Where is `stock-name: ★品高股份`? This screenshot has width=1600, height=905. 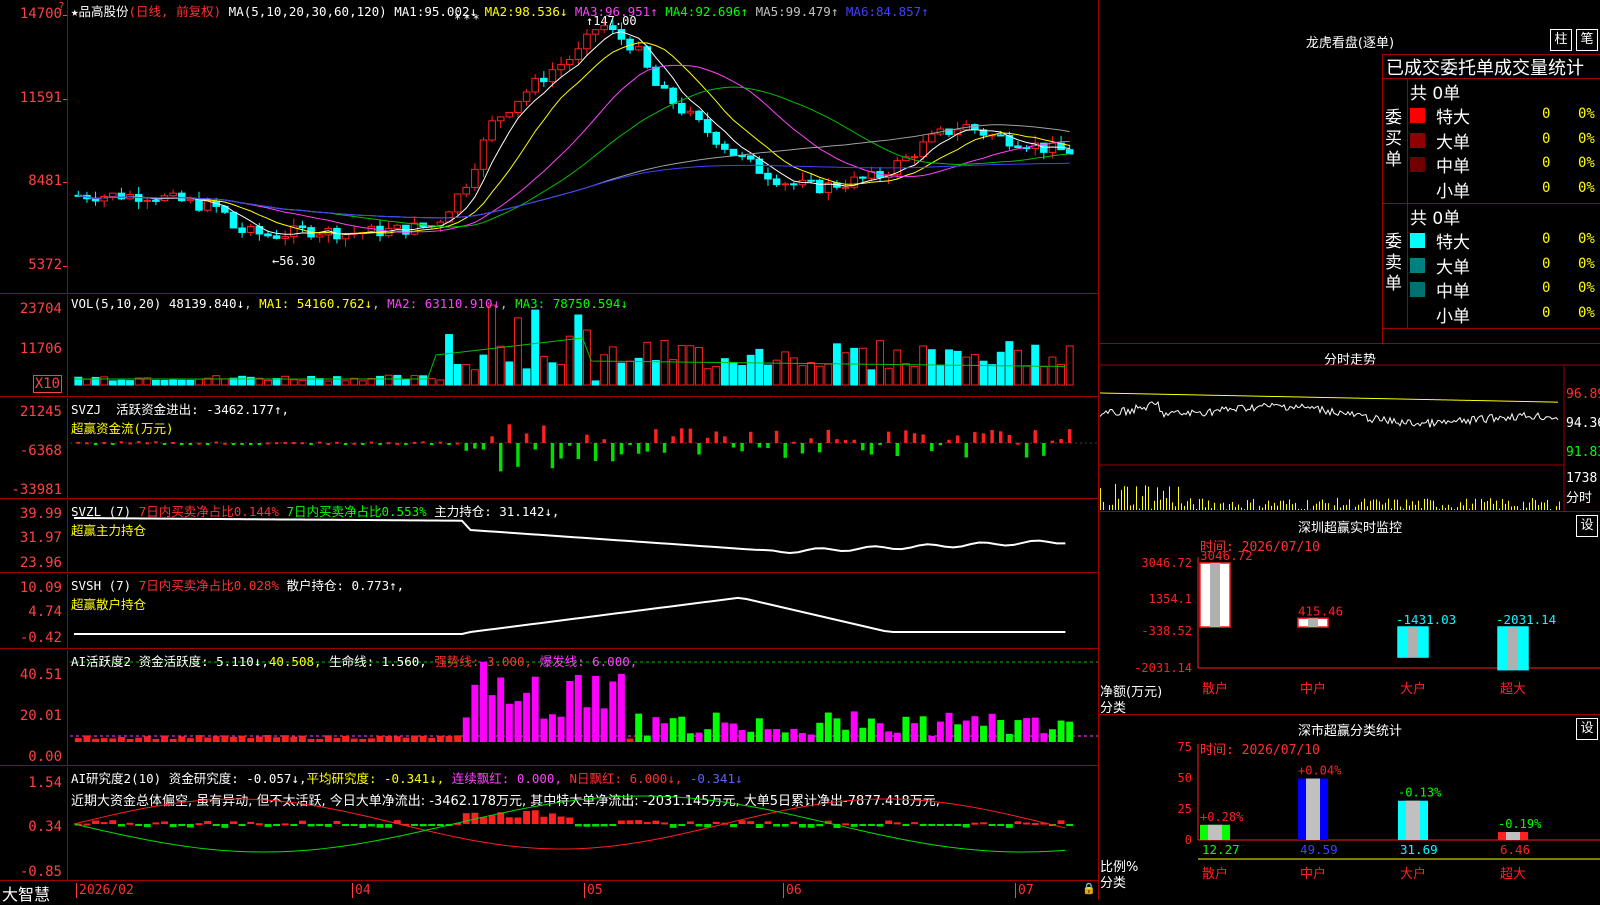 stock-name: ★品高股份 is located at coordinates (100, 11).